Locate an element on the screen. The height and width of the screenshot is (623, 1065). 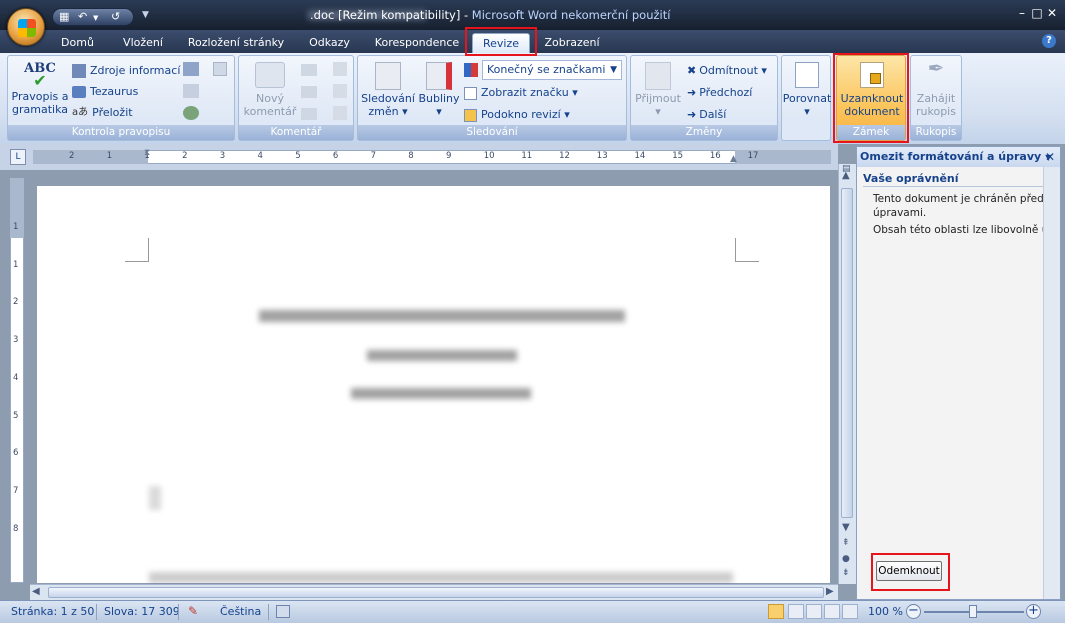
web-layout-icon is located at coordinates (814, 611).